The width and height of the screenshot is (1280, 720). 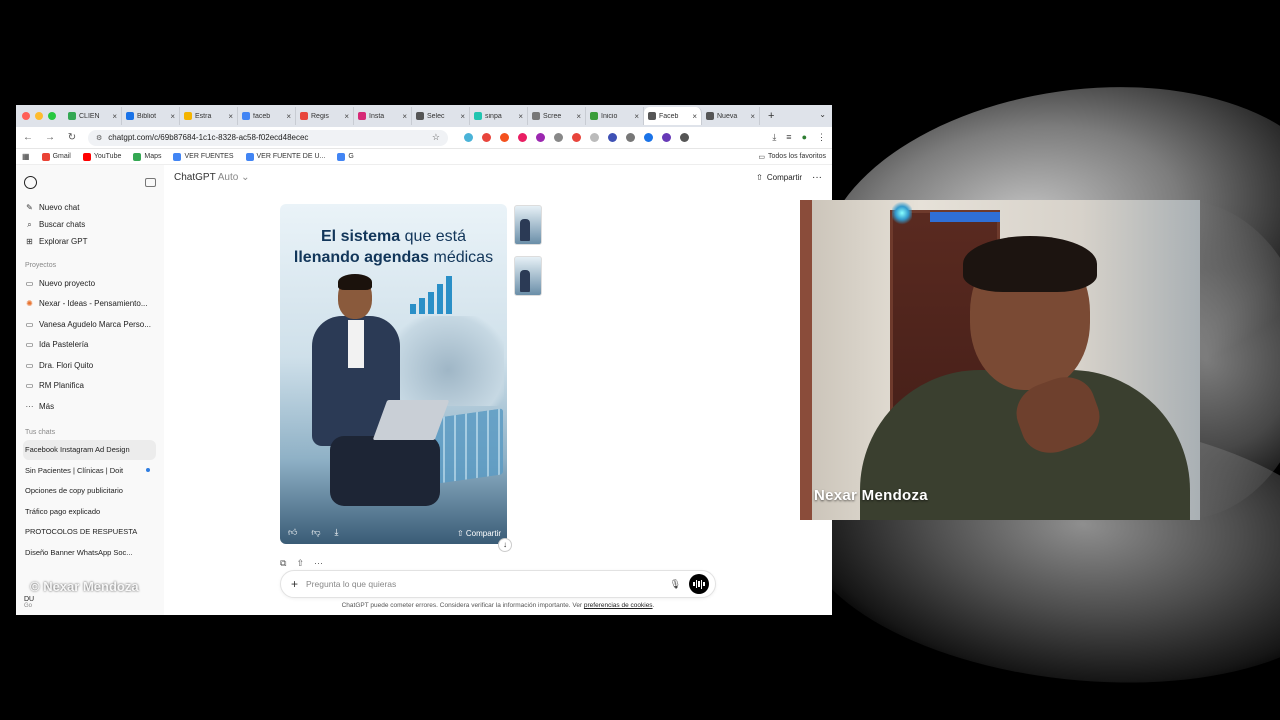 I want to click on browser-tab: Regis ×, so click(x=325, y=116).